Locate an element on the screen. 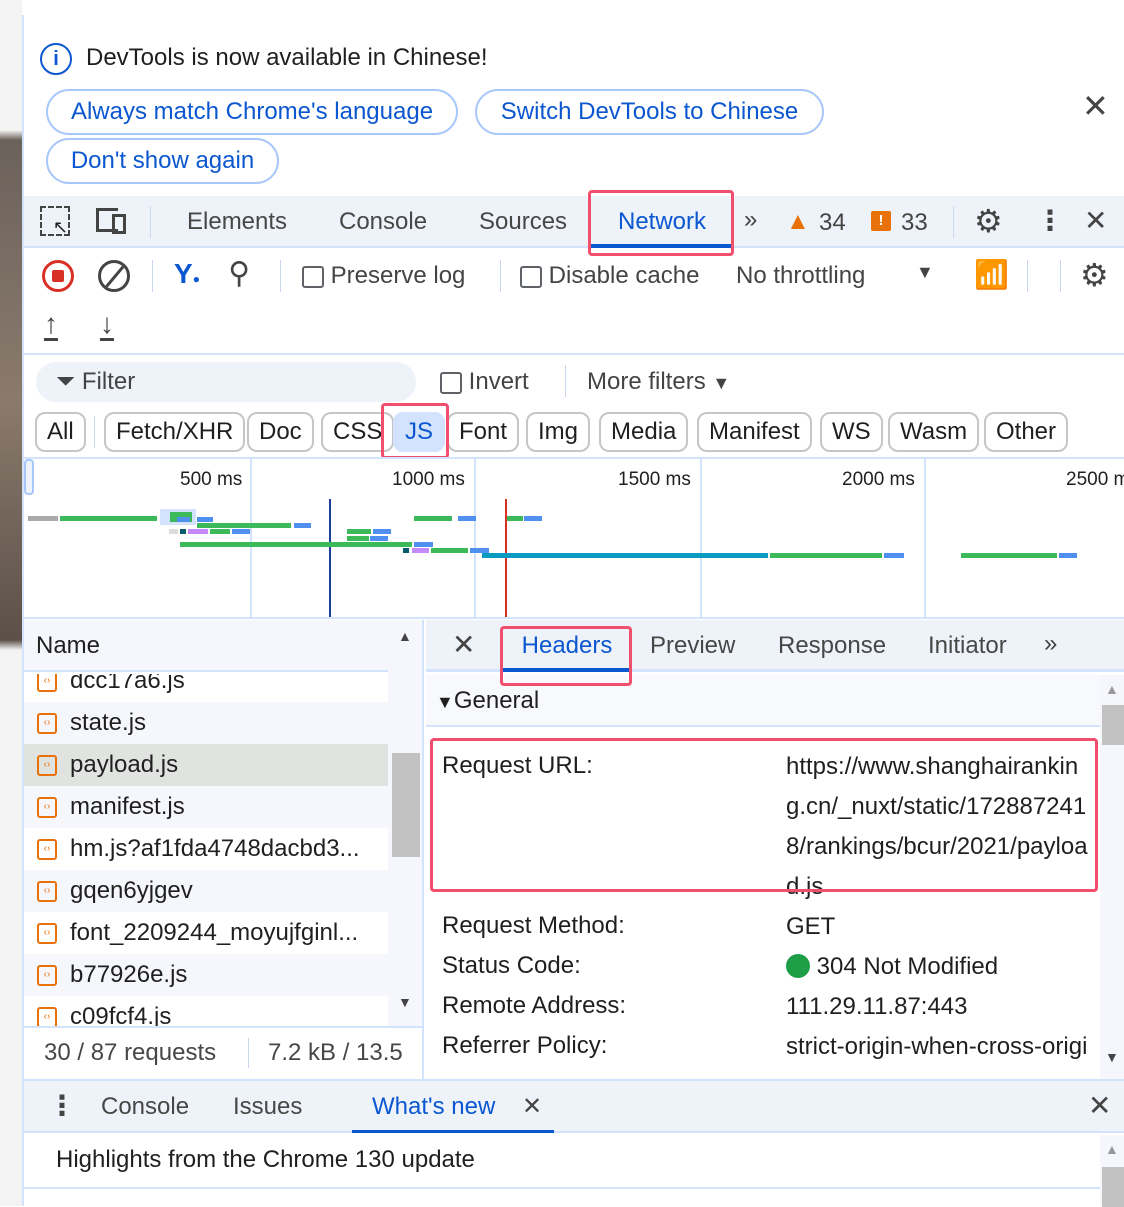  drawer-tab-bar: ⋮ Console Issues What's new ✕ ✕ is located at coordinates (574, 1106).